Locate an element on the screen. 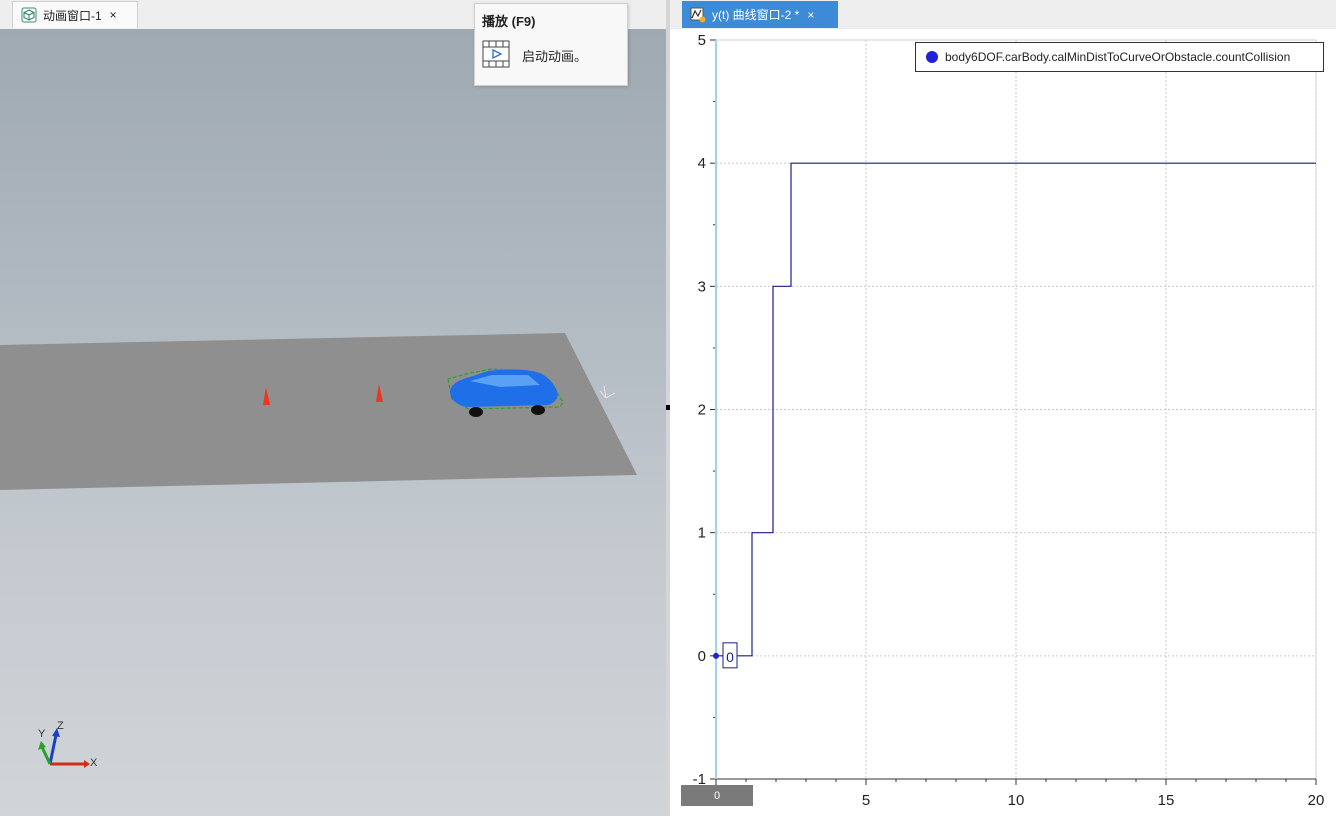 The height and width of the screenshot is (816, 1336). cursor-marker-dot is located at coordinates (716, 655).